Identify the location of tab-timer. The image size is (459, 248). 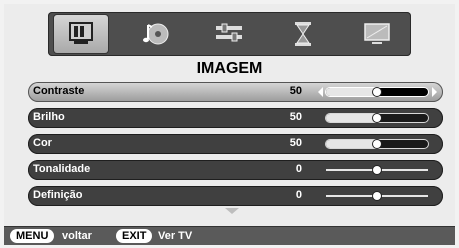
(303, 34).